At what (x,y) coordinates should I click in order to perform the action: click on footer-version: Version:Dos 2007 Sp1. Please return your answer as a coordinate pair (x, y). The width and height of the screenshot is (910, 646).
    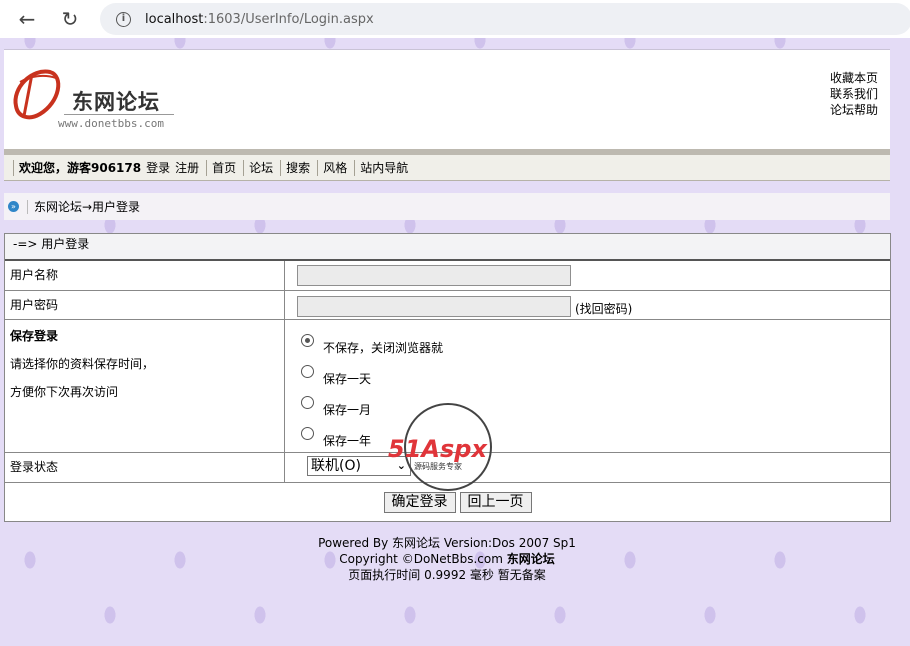
    Looking at the image, I should click on (508, 543).